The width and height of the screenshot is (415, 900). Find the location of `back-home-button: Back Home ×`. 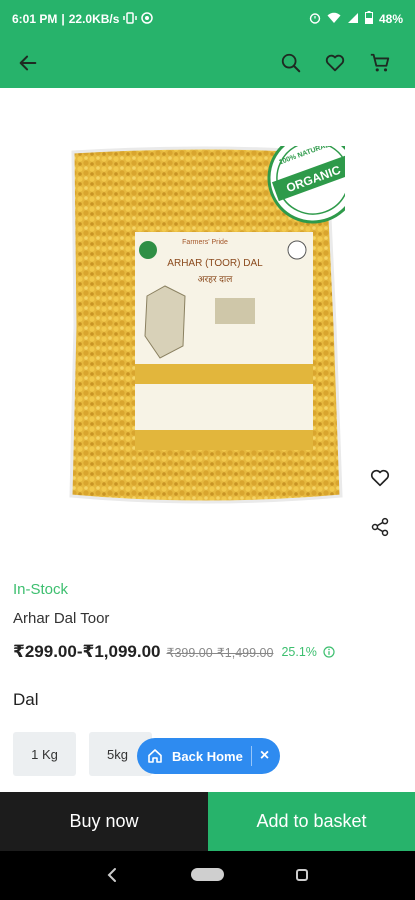

back-home-button: Back Home × is located at coordinates (208, 756).